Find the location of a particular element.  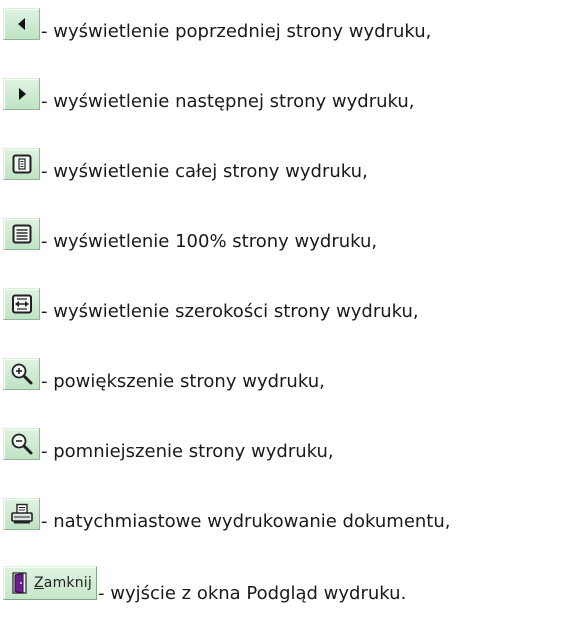

next-page-icon is located at coordinates (22, 94).